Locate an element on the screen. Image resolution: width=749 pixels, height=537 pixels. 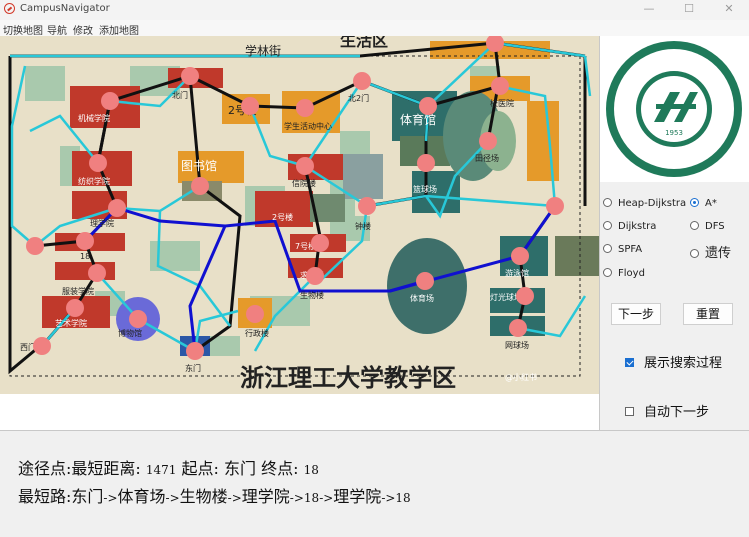
label-bowuguan: 博物馆 is located at coordinates (130, 333).